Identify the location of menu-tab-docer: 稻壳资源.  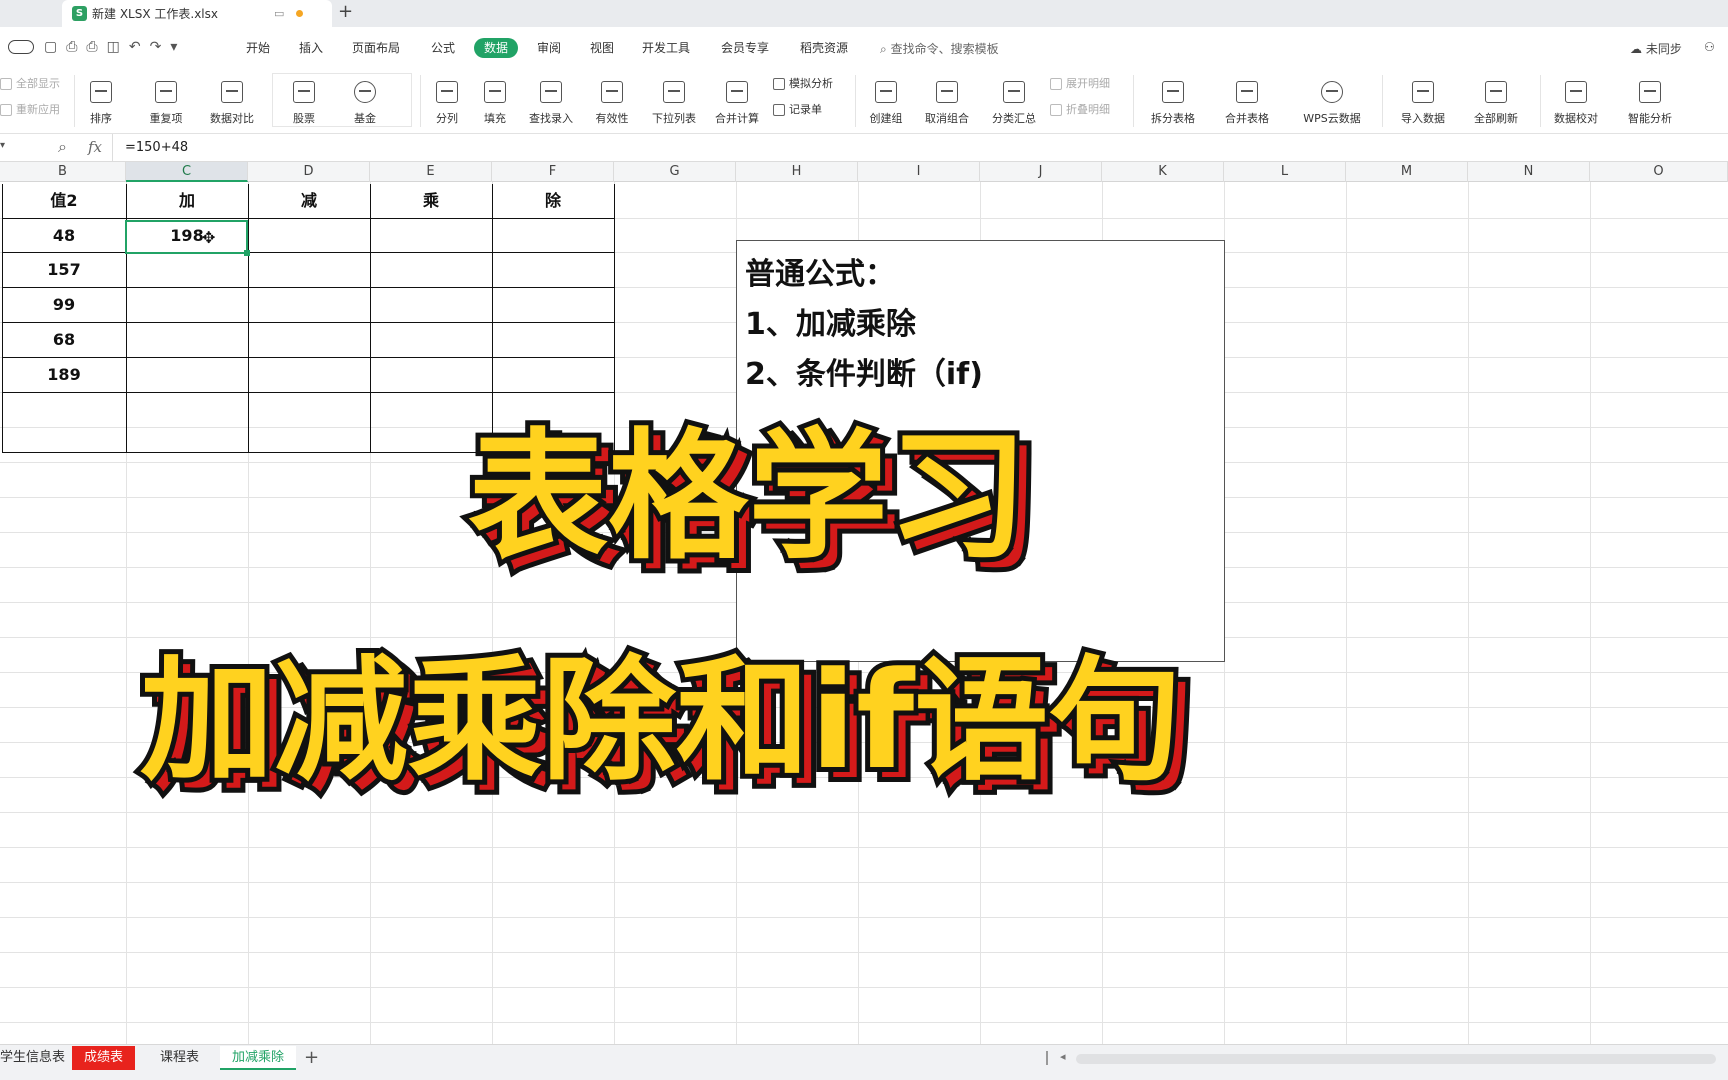
(824, 48).